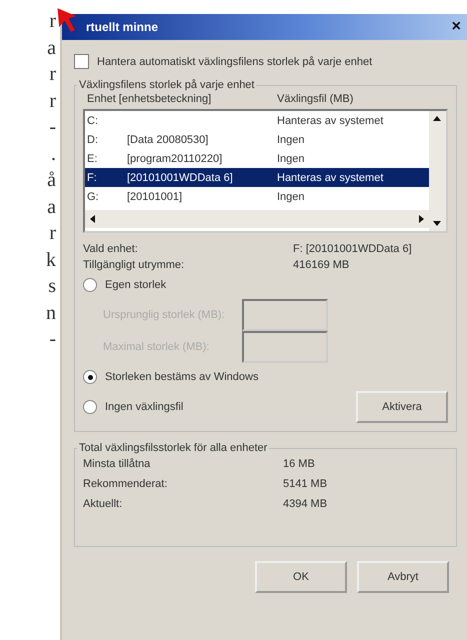 This screenshot has height=640, width=467. Describe the element at coordinates (305, 504) in the screenshot. I see `total-value: 4394 MB` at that location.